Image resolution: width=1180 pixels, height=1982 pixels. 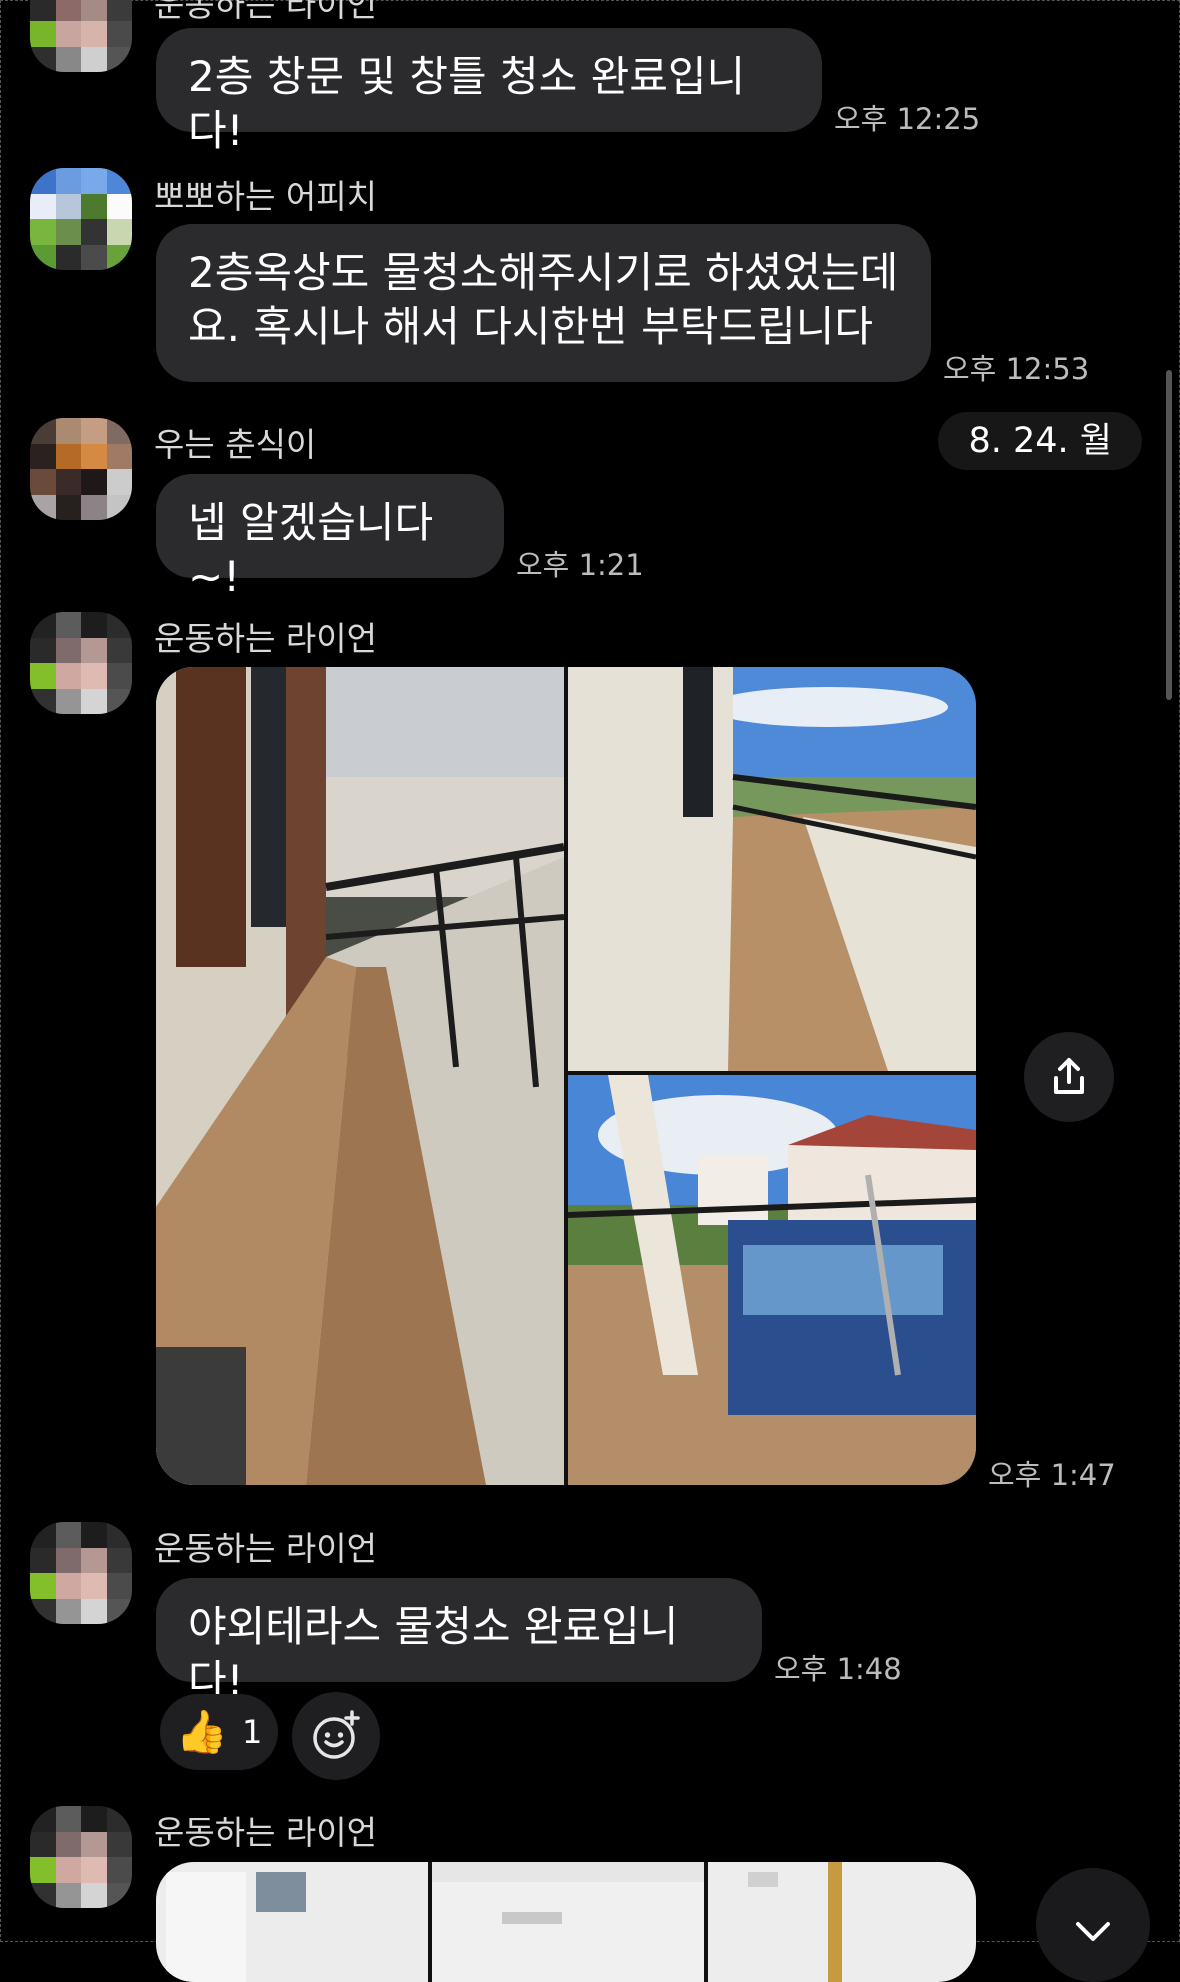 I want to click on sender-name: 뽀뽀하는 어피치, so click(x=266, y=196).